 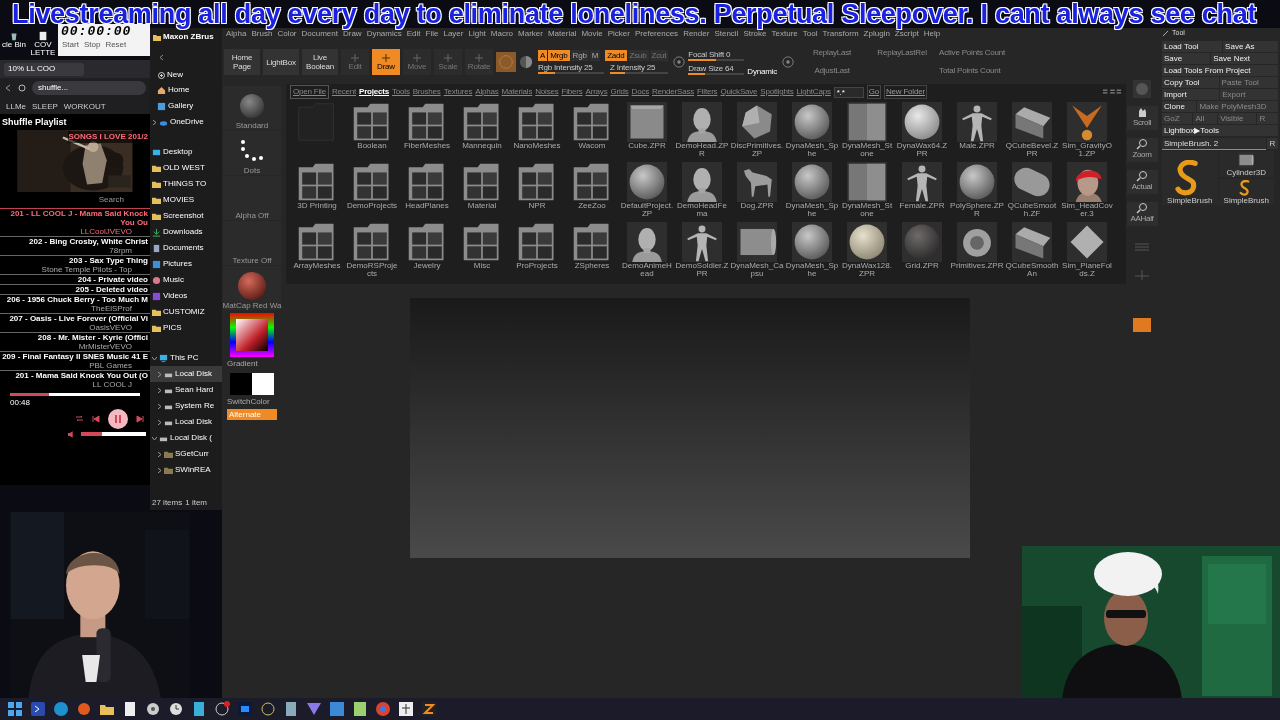 What do you see at coordinates (716, 59) in the screenshot?
I see `slider-track` at bounding box center [716, 59].